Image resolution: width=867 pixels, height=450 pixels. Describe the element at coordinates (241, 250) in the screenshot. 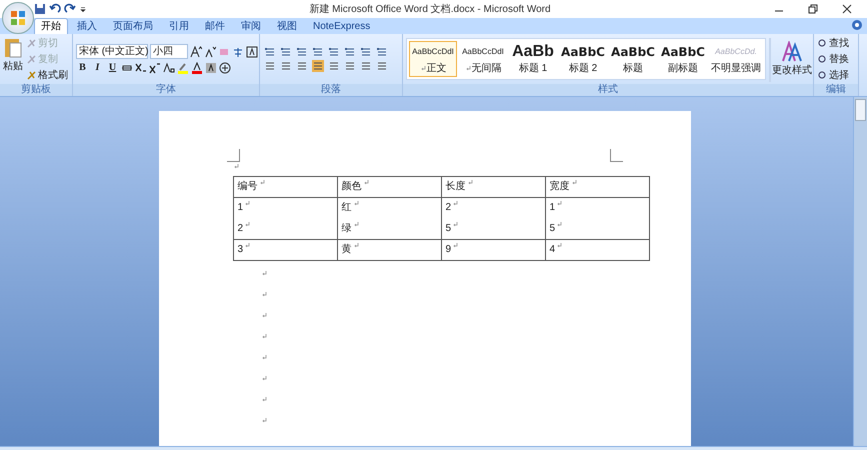

I see `table-cell: 3` at that location.